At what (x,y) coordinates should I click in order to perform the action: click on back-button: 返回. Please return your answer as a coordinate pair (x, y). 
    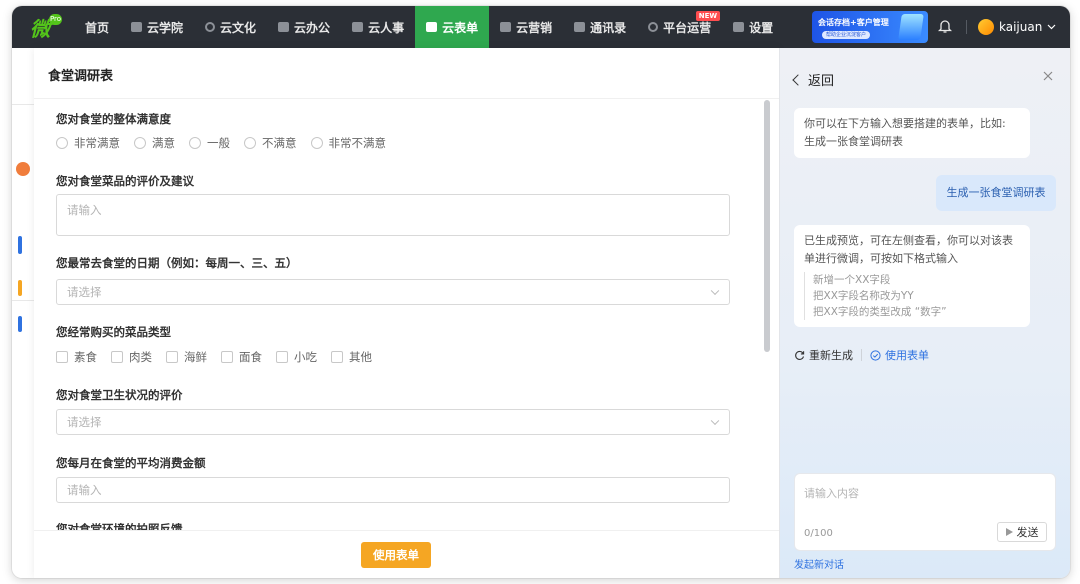
    Looking at the image, I should click on (813, 79).